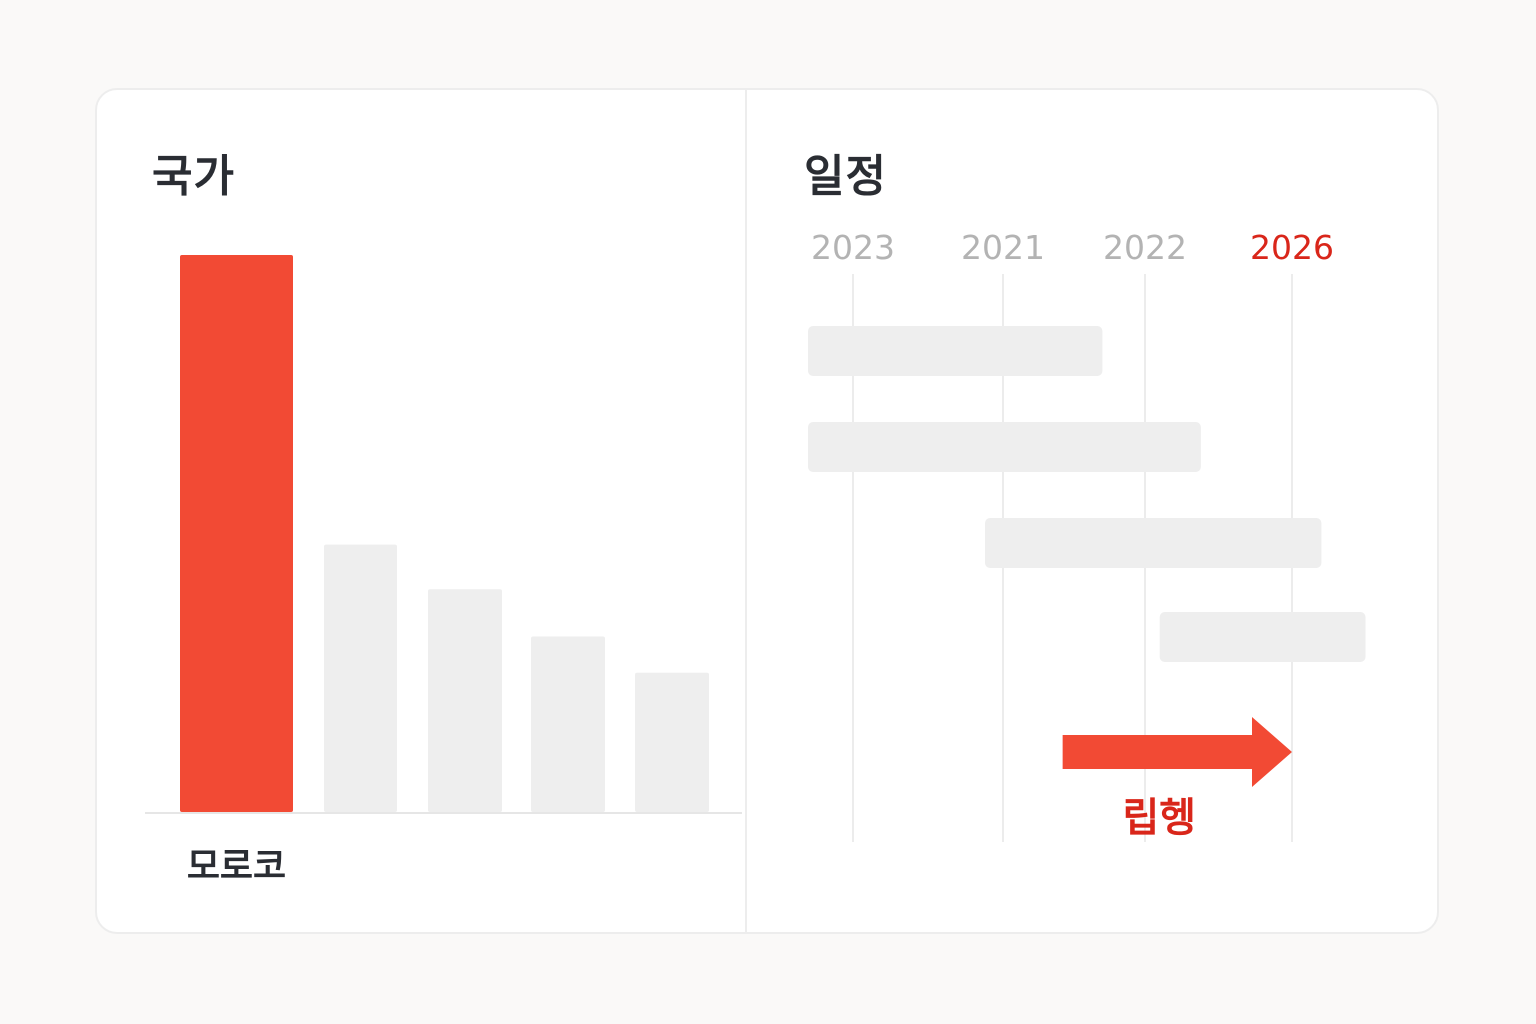  Describe the element at coordinates (1177, 752) in the screenshot. I see `timeline-arrow` at that location.